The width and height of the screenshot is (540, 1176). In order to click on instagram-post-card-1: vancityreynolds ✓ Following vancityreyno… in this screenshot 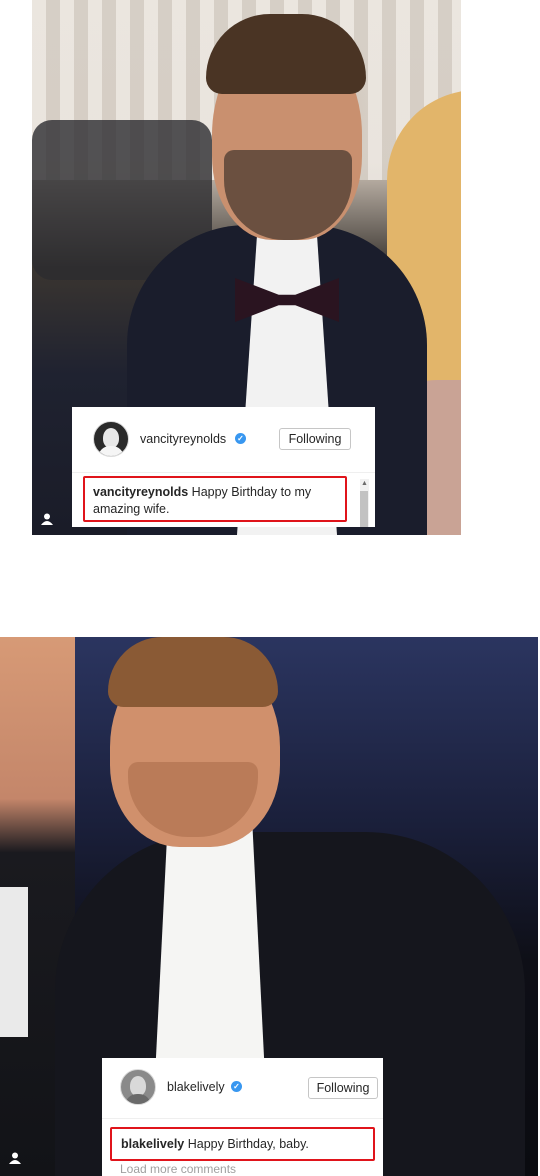, I will do `click(223, 467)`.